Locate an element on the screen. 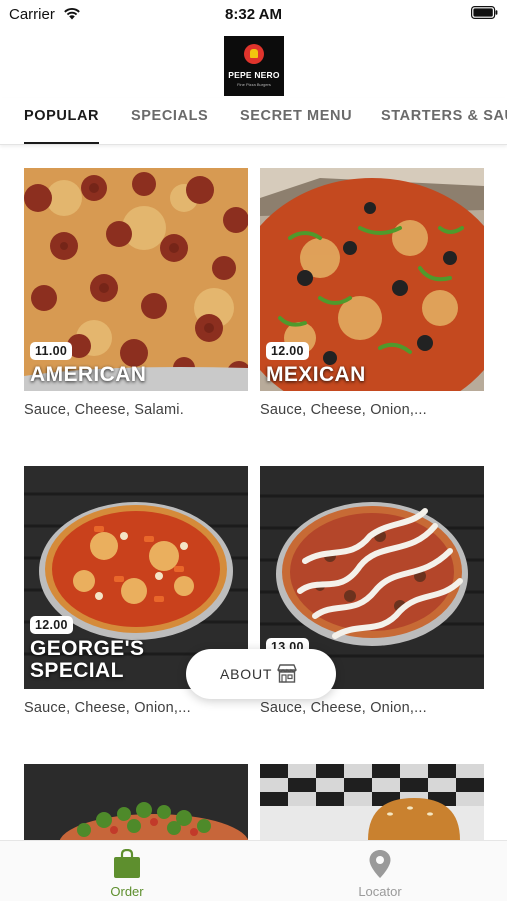 The image size is (507, 901). about-label: ABOUT is located at coordinates (246, 674).